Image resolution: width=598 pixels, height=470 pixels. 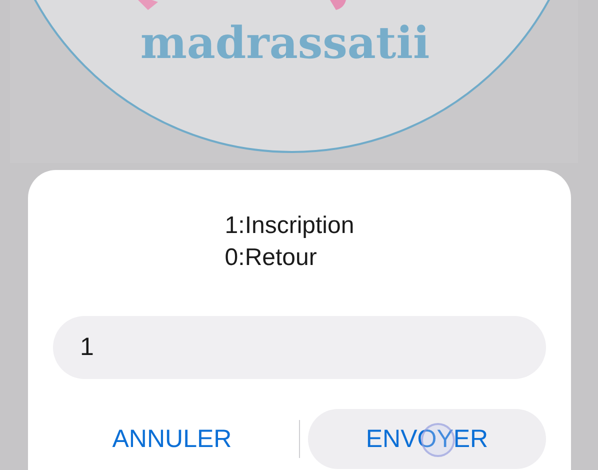 What do you see at coordinates (271, 258) in the screenshot?
I see `message-line: 0:Retour` at bounding box center [271, 258].